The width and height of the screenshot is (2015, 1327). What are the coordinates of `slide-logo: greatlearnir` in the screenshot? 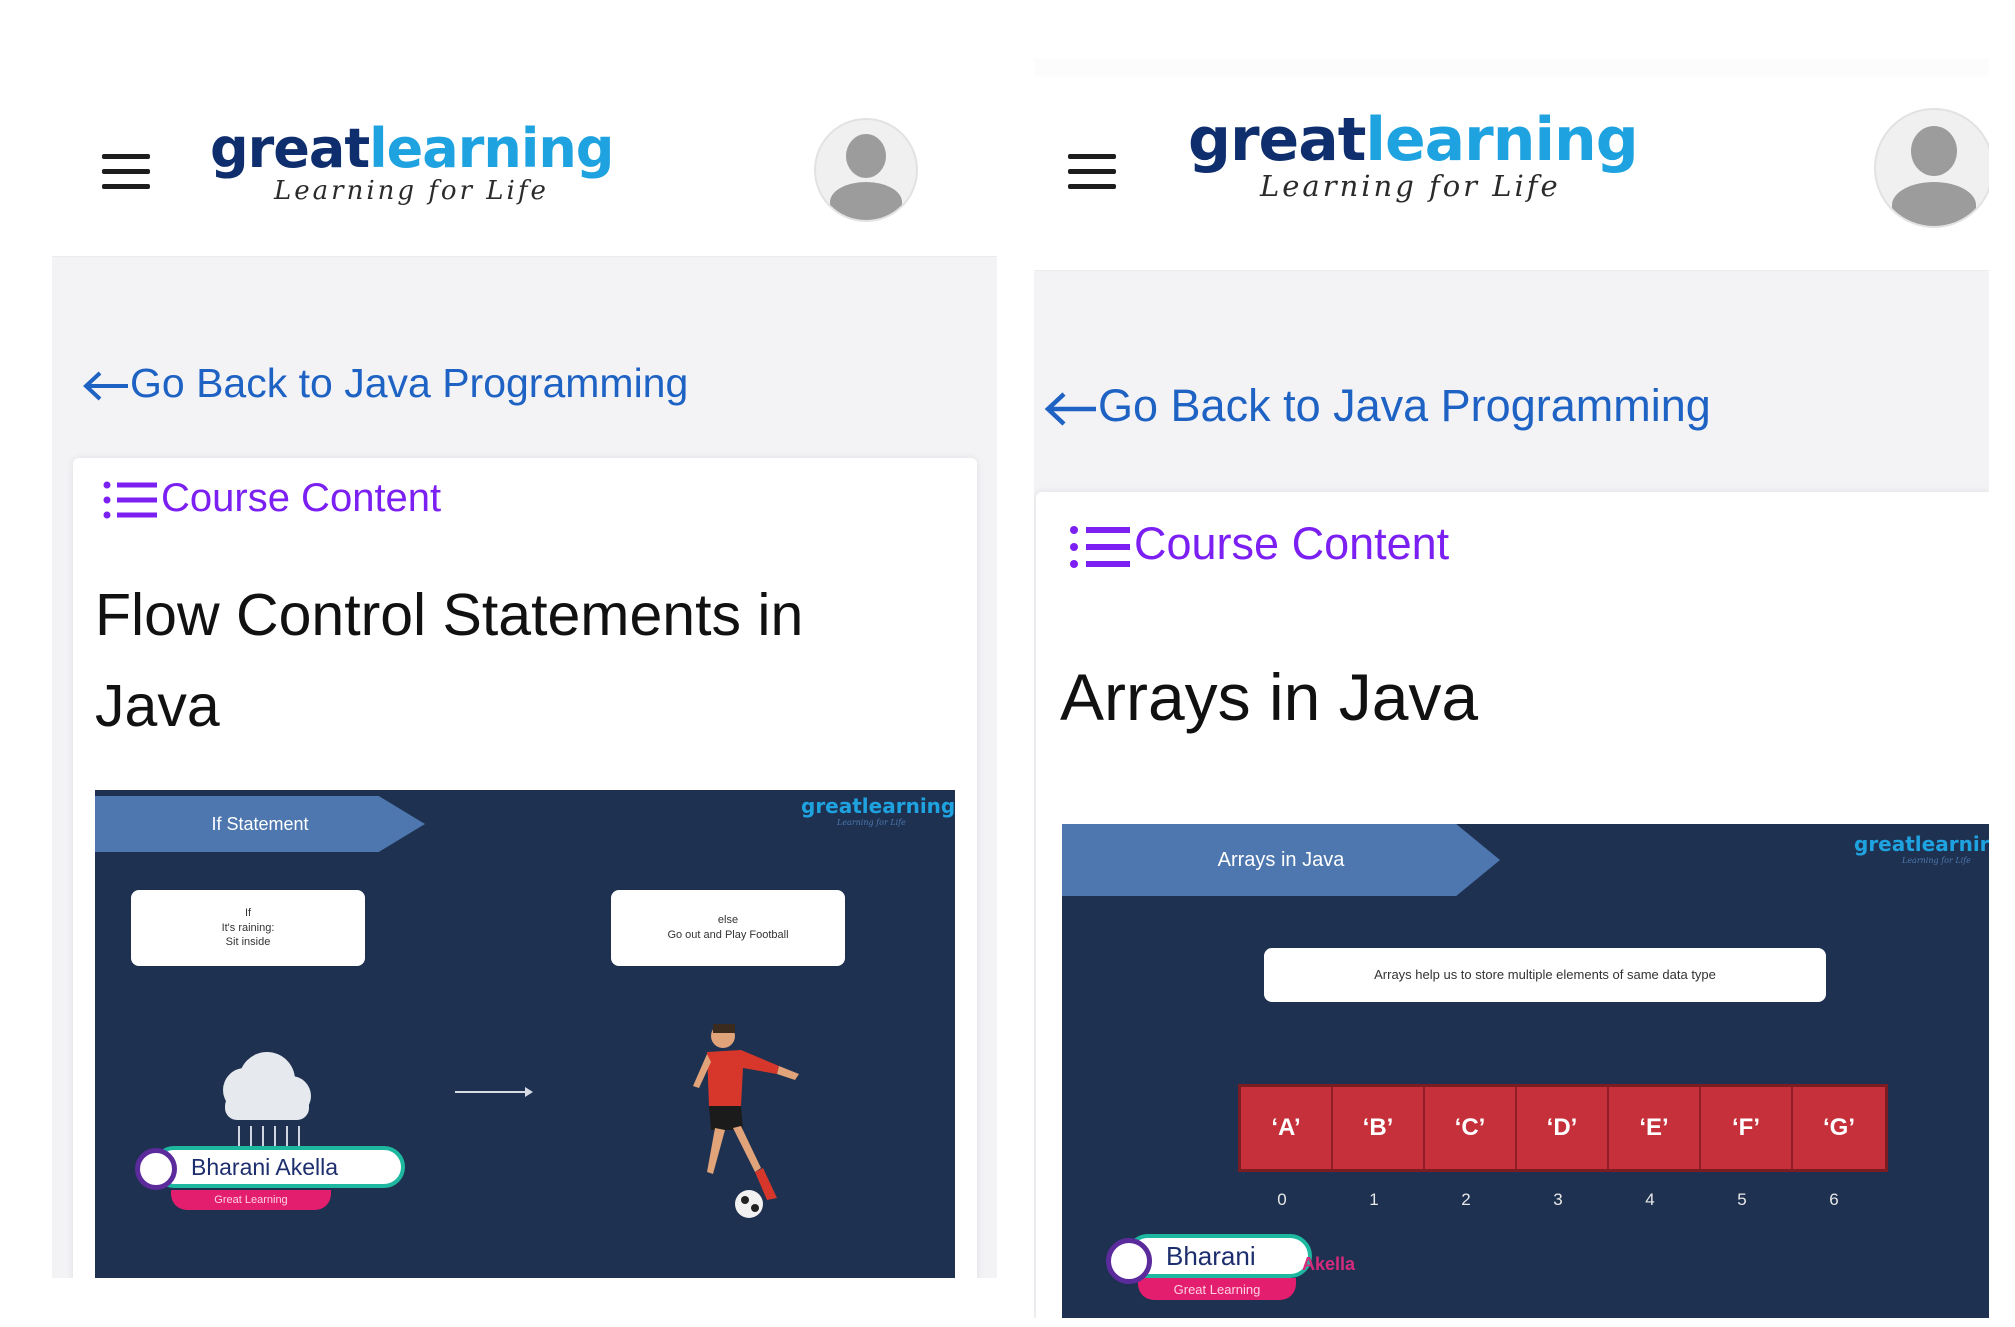 It's located at (1921, 844).